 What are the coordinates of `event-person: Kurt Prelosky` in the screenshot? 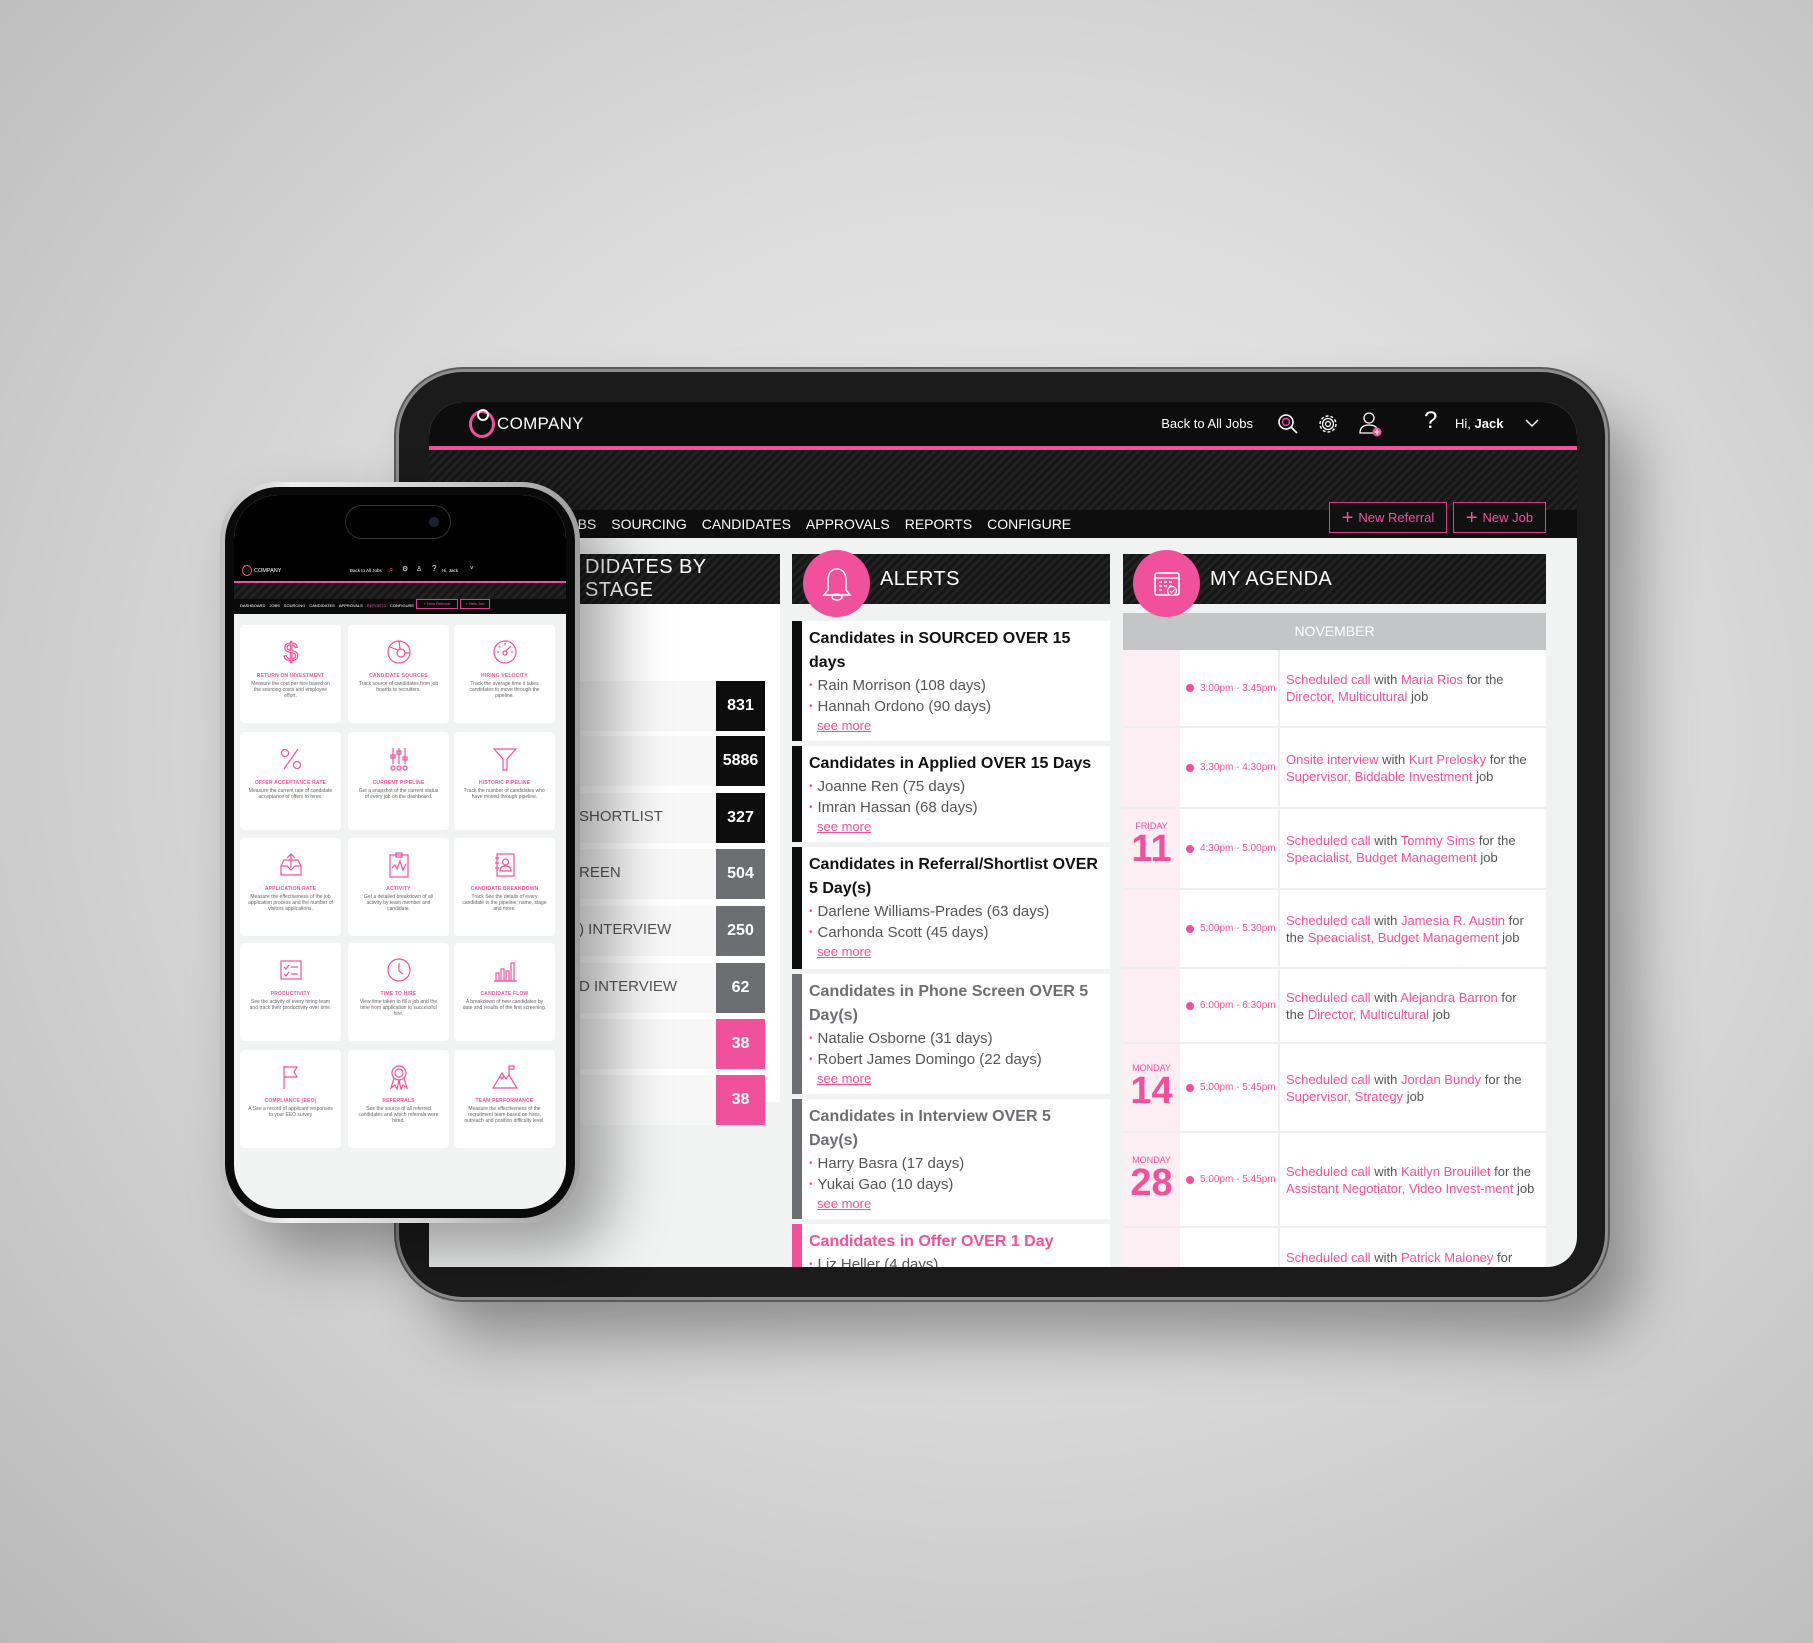 It's located at (1447, 759).